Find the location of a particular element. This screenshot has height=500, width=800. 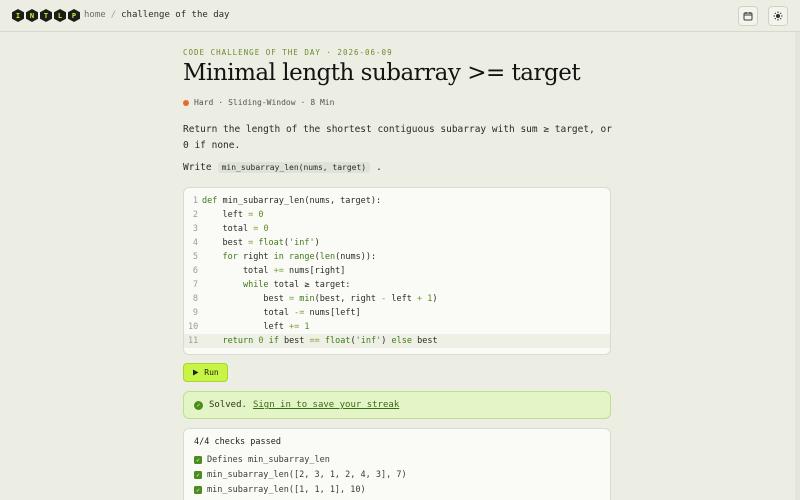

code-text: while total ≥ target: is located at coordinates (296, 285).